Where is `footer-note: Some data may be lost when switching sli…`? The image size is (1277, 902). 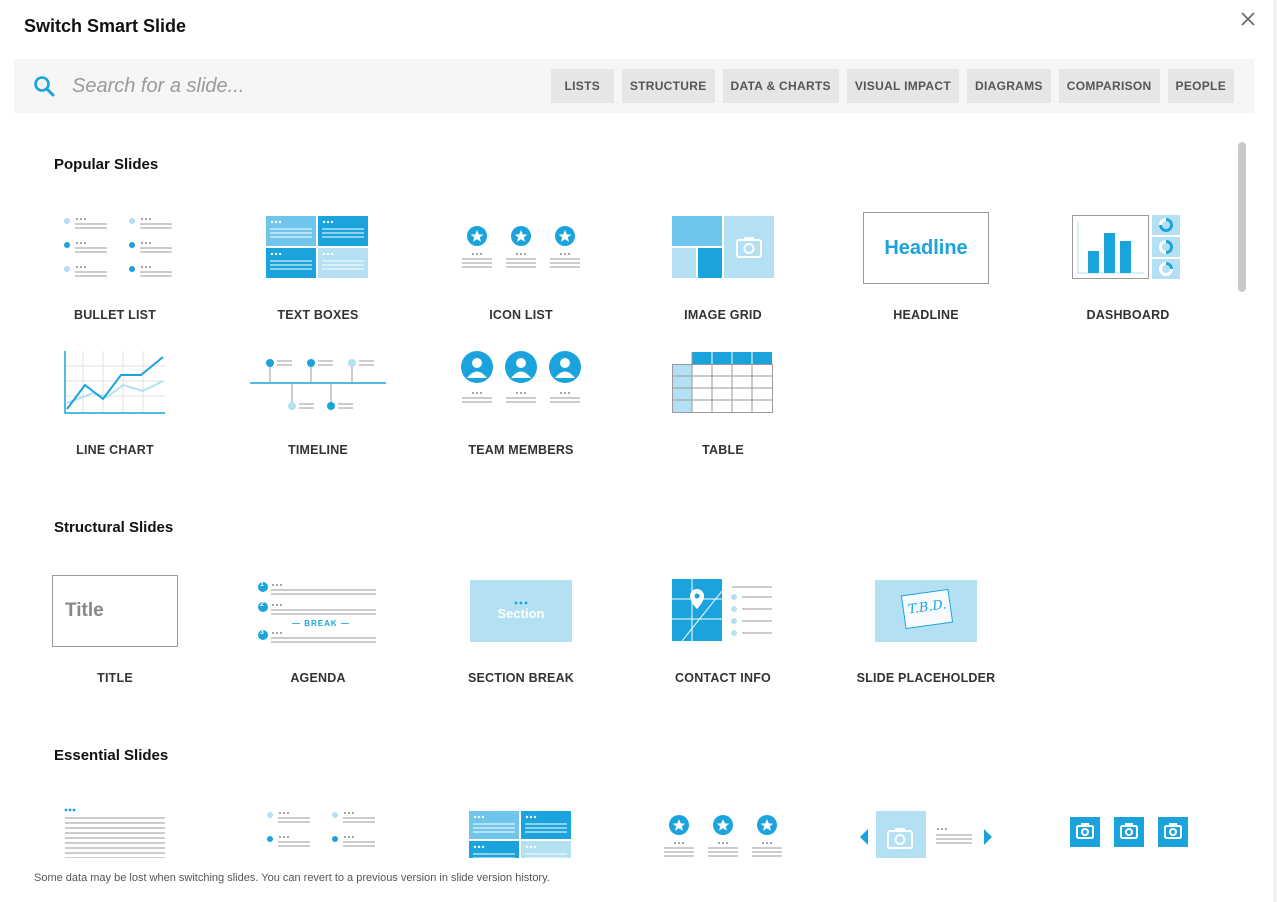 footer-note: Some data may be lost when switching sli… is located at coordinates (292, 878).